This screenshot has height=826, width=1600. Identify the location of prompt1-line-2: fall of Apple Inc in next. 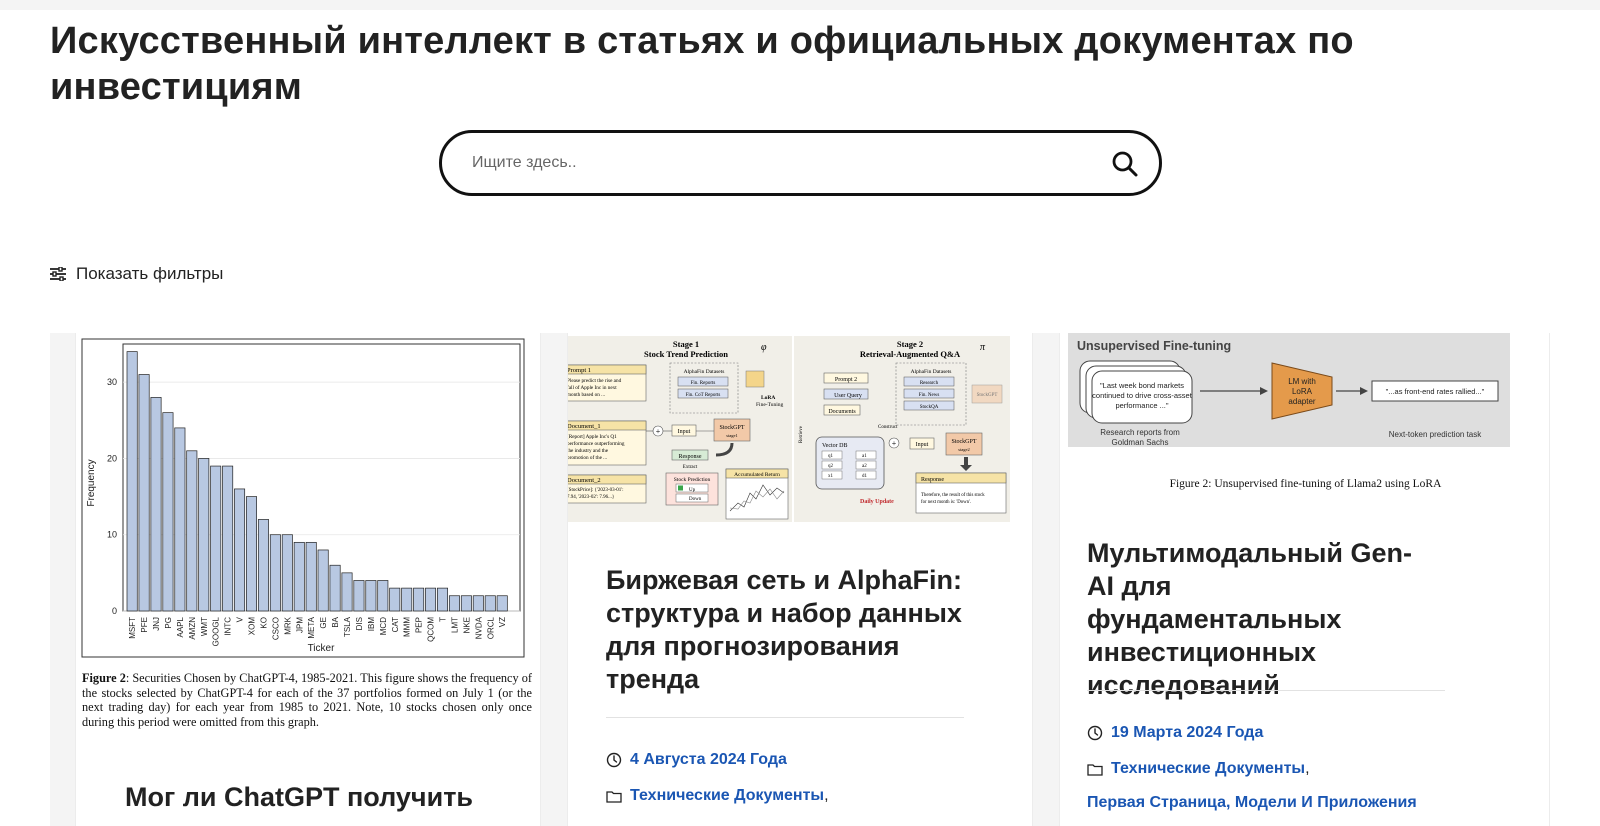
(592, 387).